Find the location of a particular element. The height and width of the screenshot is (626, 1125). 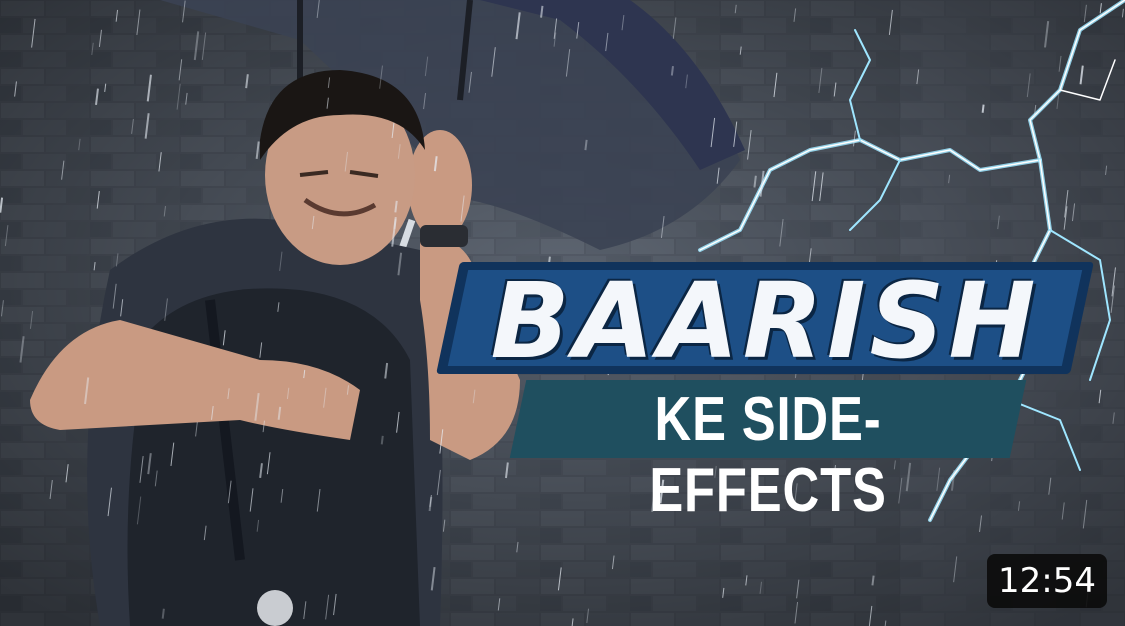

title-sub-text: KE SIDE-EFFECTS is located at coordinates (768, 455).